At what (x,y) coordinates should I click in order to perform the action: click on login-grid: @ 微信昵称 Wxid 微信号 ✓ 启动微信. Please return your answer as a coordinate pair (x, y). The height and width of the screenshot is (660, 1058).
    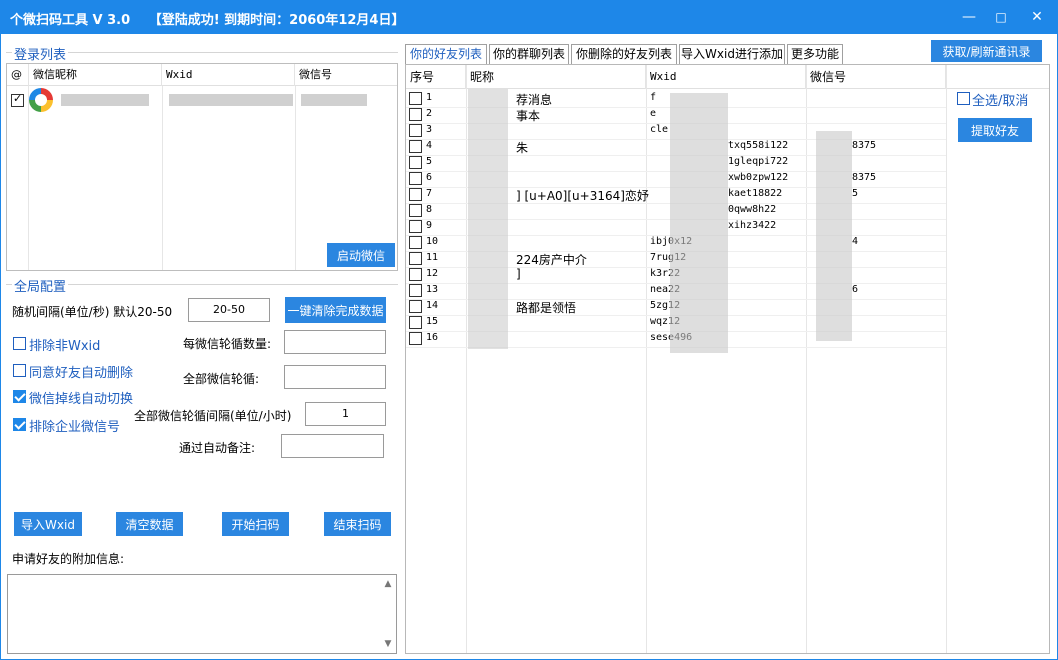
    Looking at the image, I should click on (202, 167).